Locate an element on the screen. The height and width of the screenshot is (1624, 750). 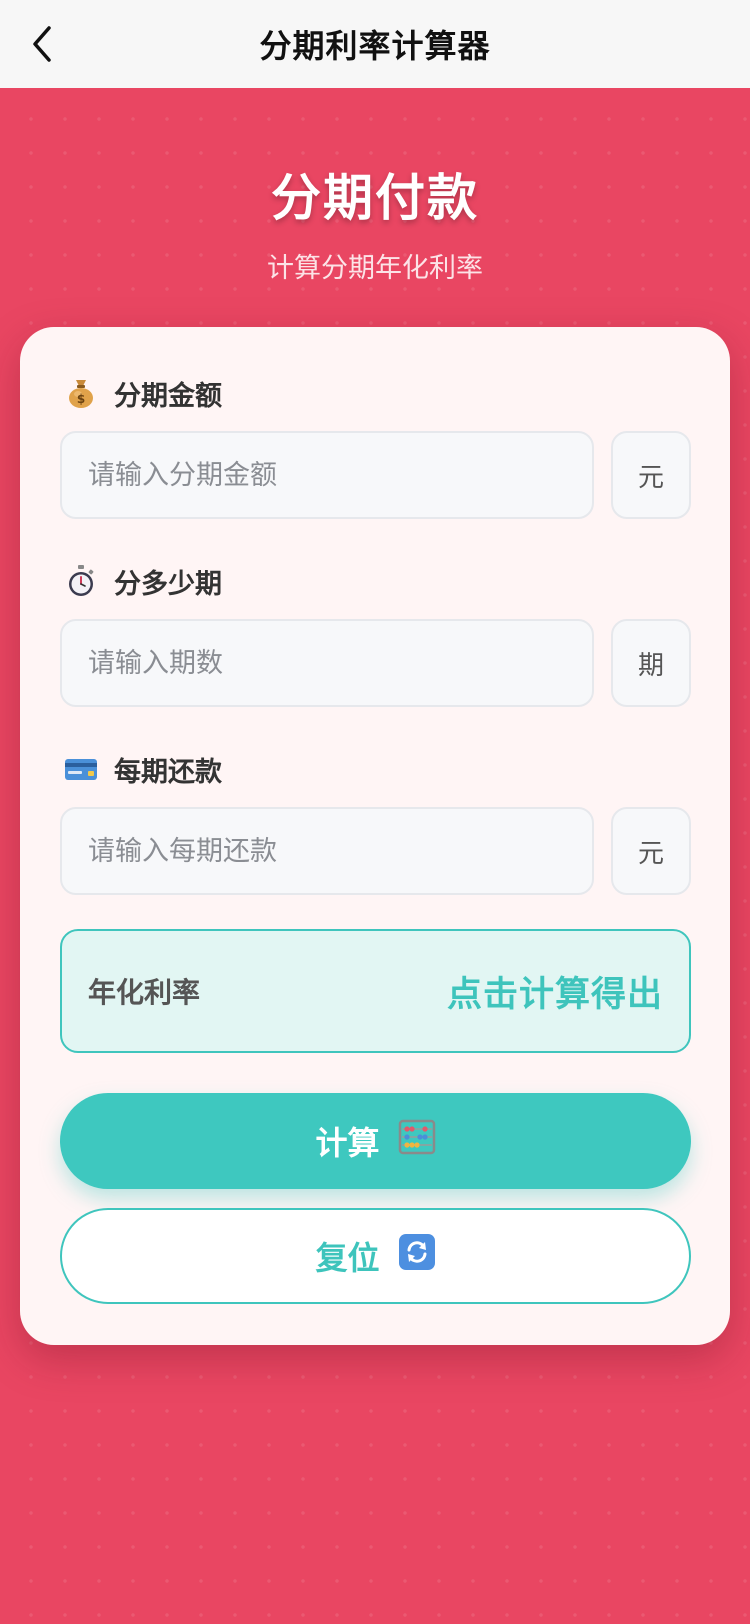
amount-label: 分期金额 is located at coordinates (168, 396).